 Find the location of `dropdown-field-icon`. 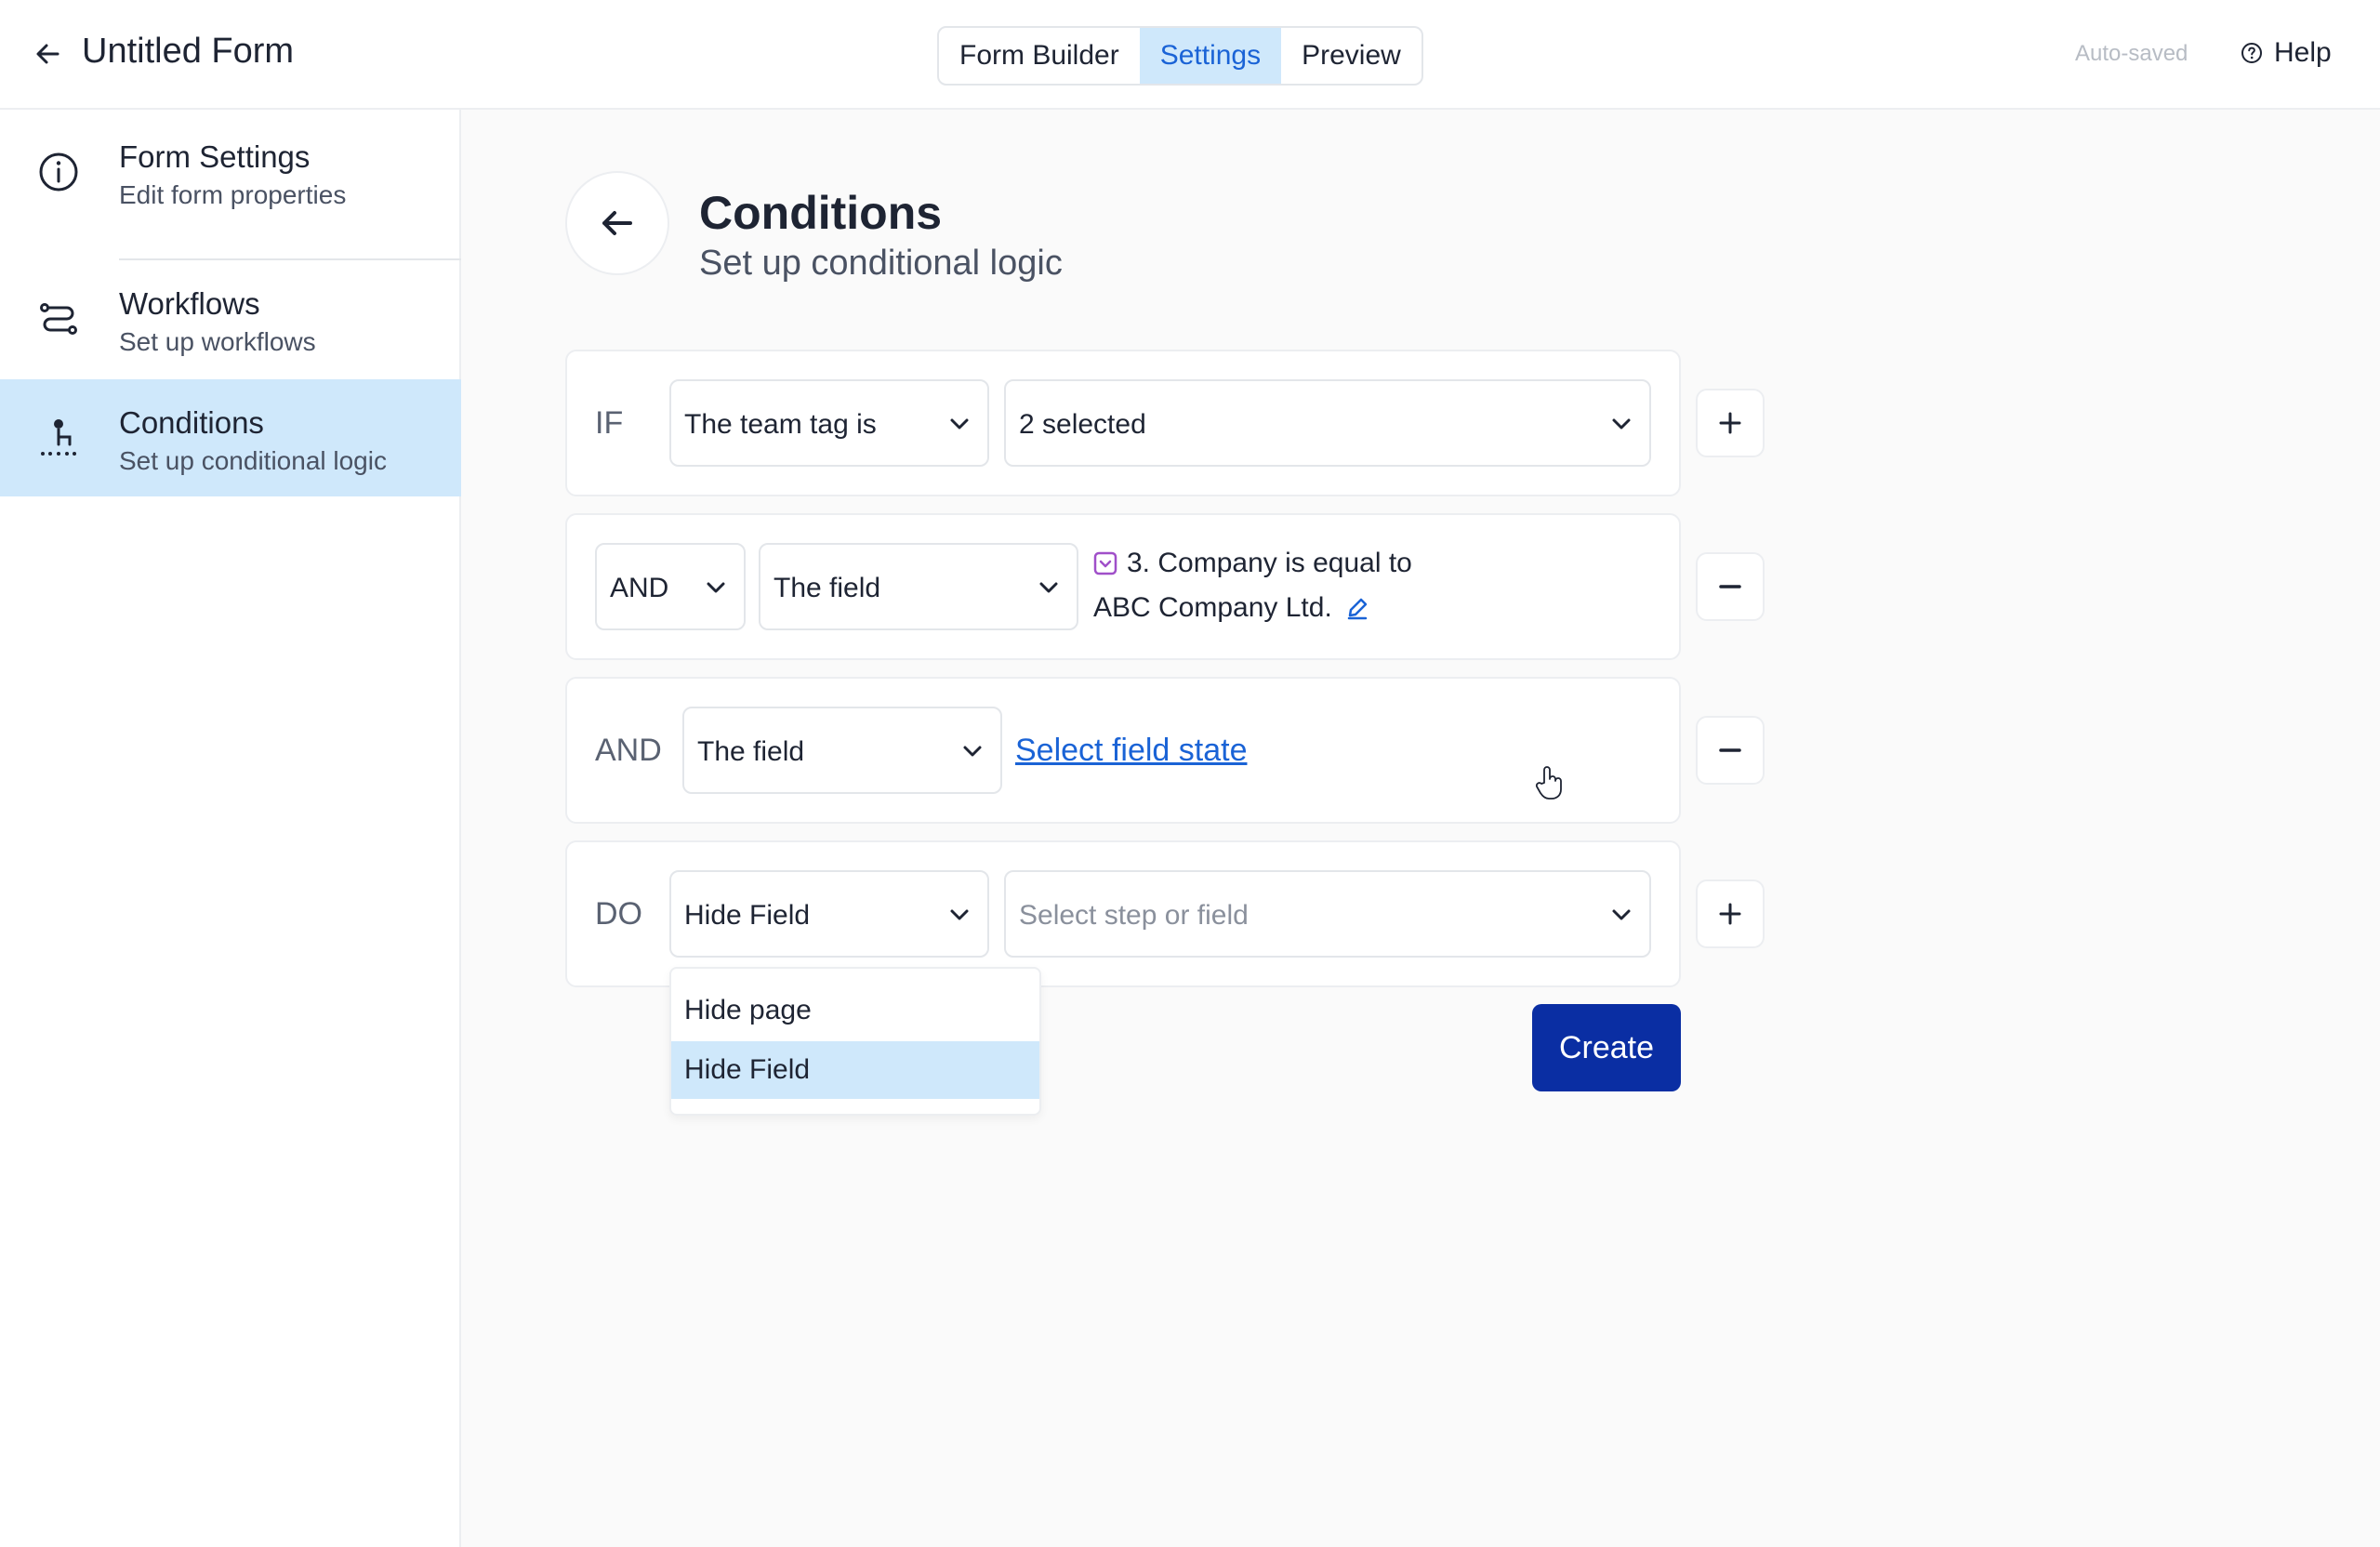

dropdown-field-icon is located at coordinates (1105, 563).